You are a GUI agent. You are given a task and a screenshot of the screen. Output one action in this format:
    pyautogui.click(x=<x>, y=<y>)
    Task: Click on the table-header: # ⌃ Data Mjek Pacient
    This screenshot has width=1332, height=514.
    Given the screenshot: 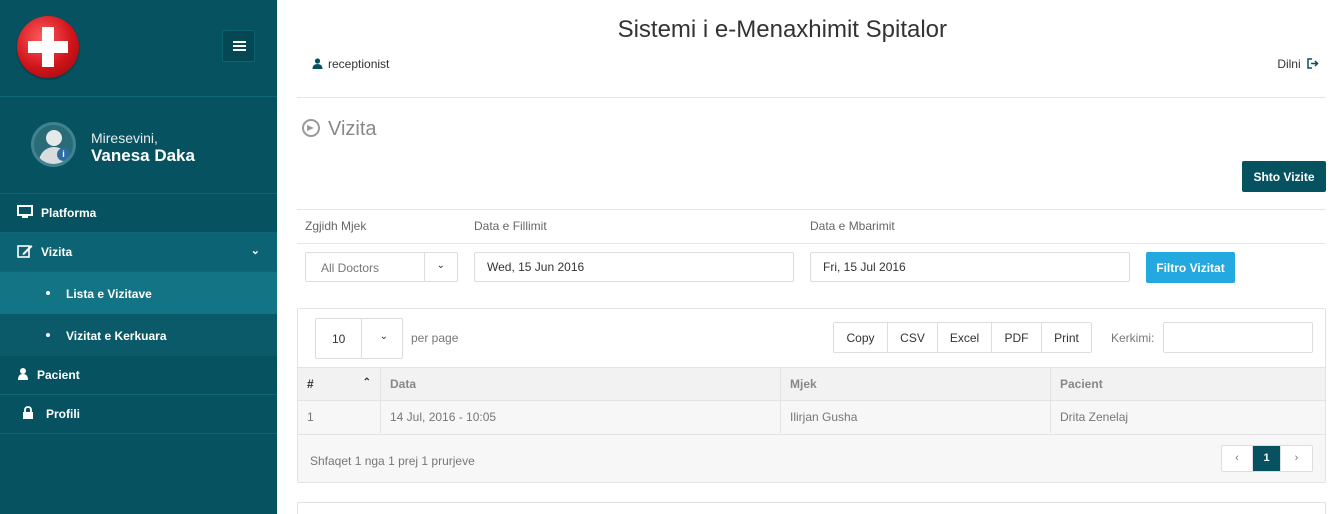 What is the action you would take?
    pyautogui.click(x=811, y=384)
    